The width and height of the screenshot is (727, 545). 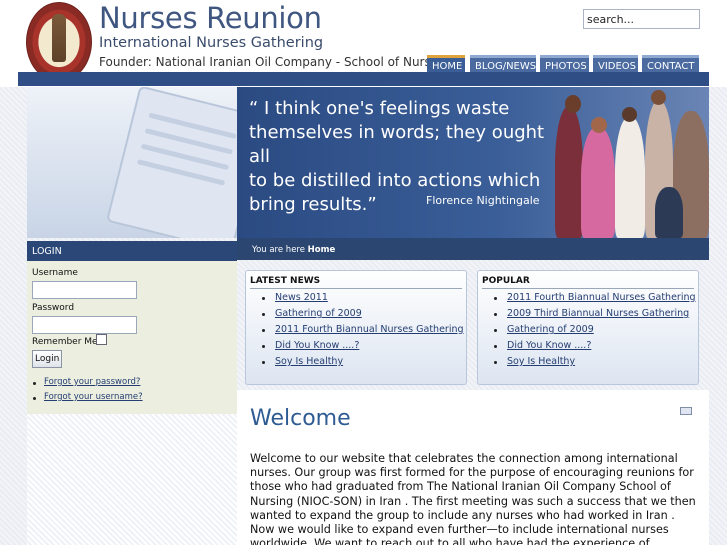 I want to click on page-title: Welcome, so click(x=300, y=418).